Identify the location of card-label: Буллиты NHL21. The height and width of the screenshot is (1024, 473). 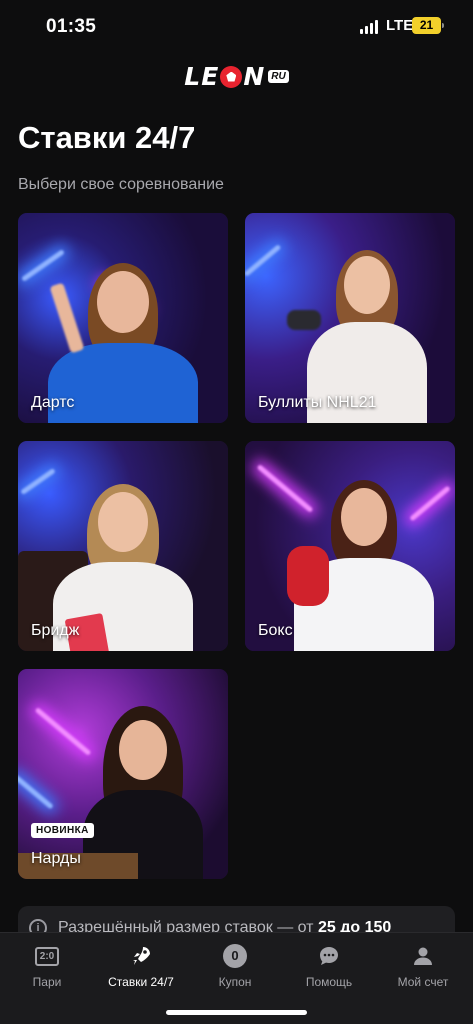
(317, 402).